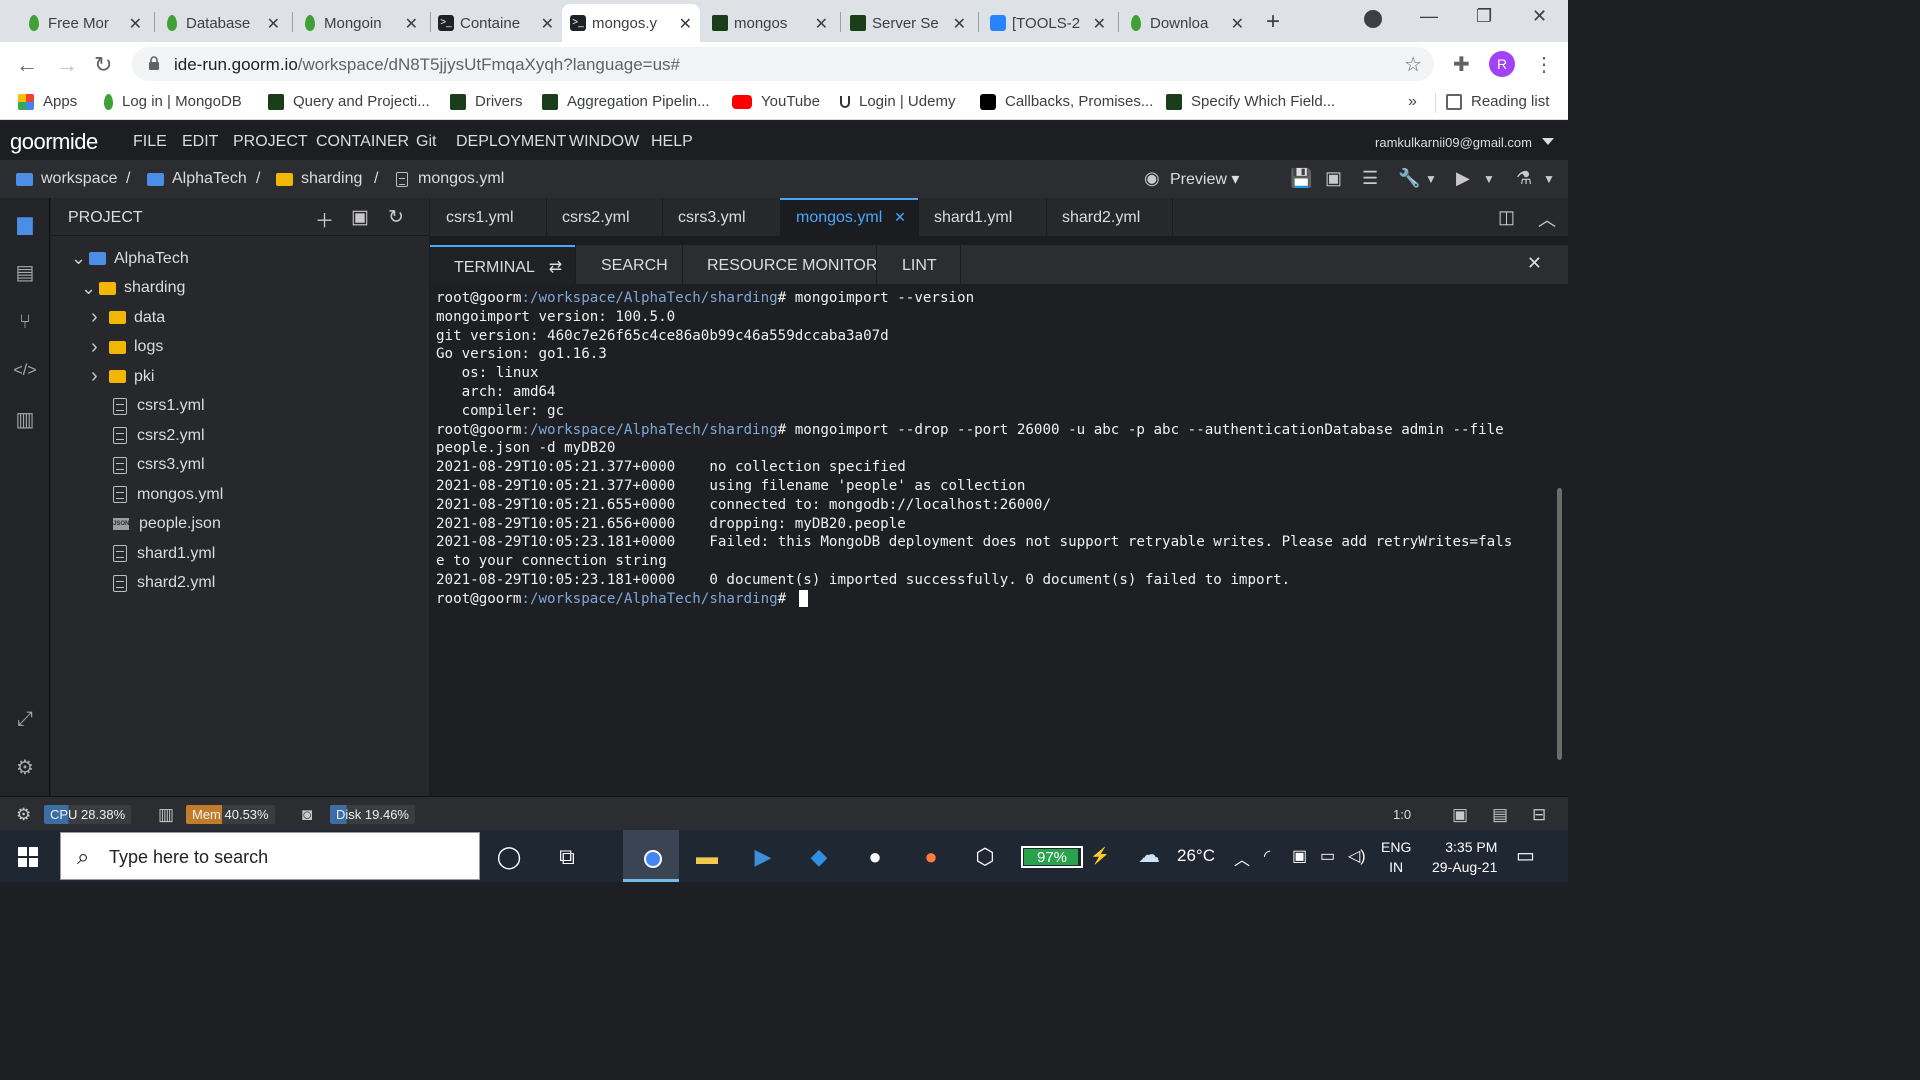 The image size is (1920, 1080). What do you see at coordinates (985, 857) in the screenshot?
I see `virtualbox-icon: ⬡` at bounding box center [985, 857].